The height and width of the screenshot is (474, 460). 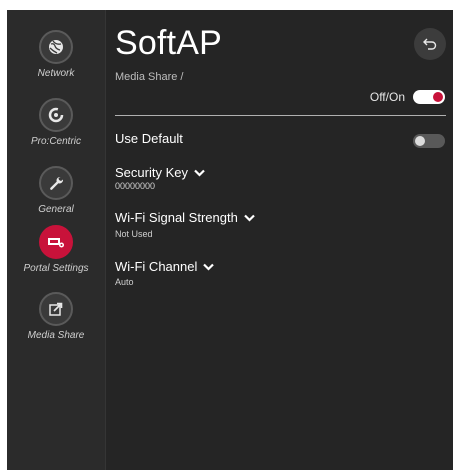 What do you see at coordinates (169, 43) in the screenshot?
I see `page-title: SoftAP` at bounding box center [169, 43].